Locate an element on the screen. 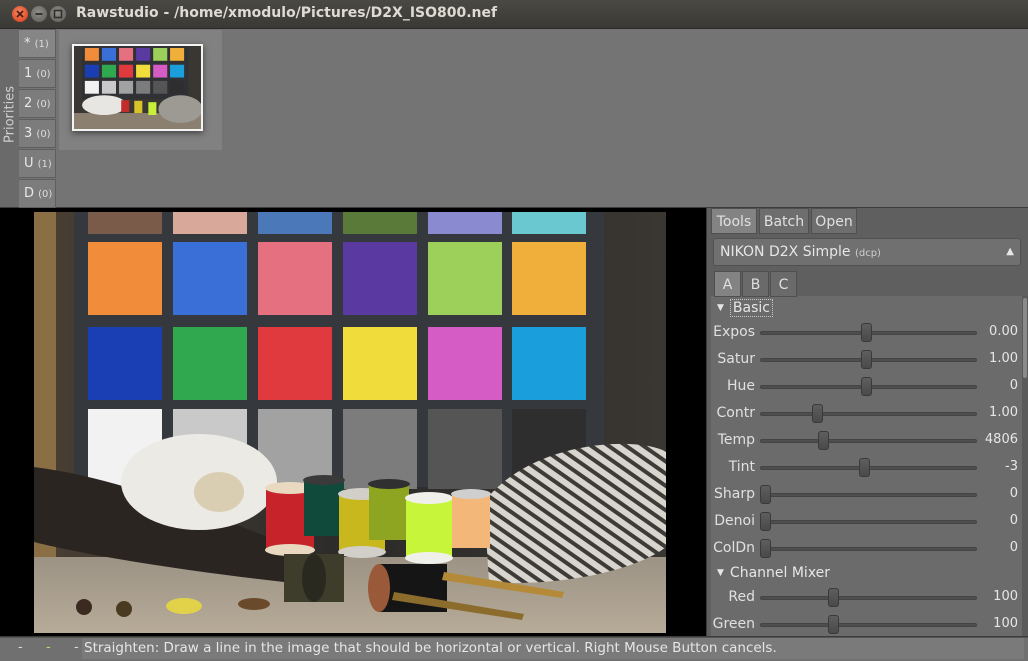 Image resolution: width=1028 pixels, height=661 pixels. slider-label: Expos is located at coordinates (734, 332).